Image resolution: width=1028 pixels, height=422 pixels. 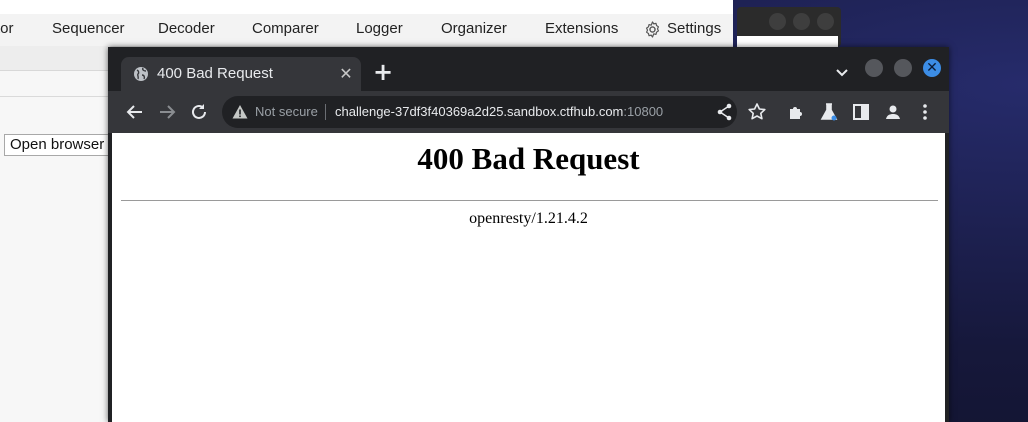 I want to click on maximize-button, so click(x=903, y=68).